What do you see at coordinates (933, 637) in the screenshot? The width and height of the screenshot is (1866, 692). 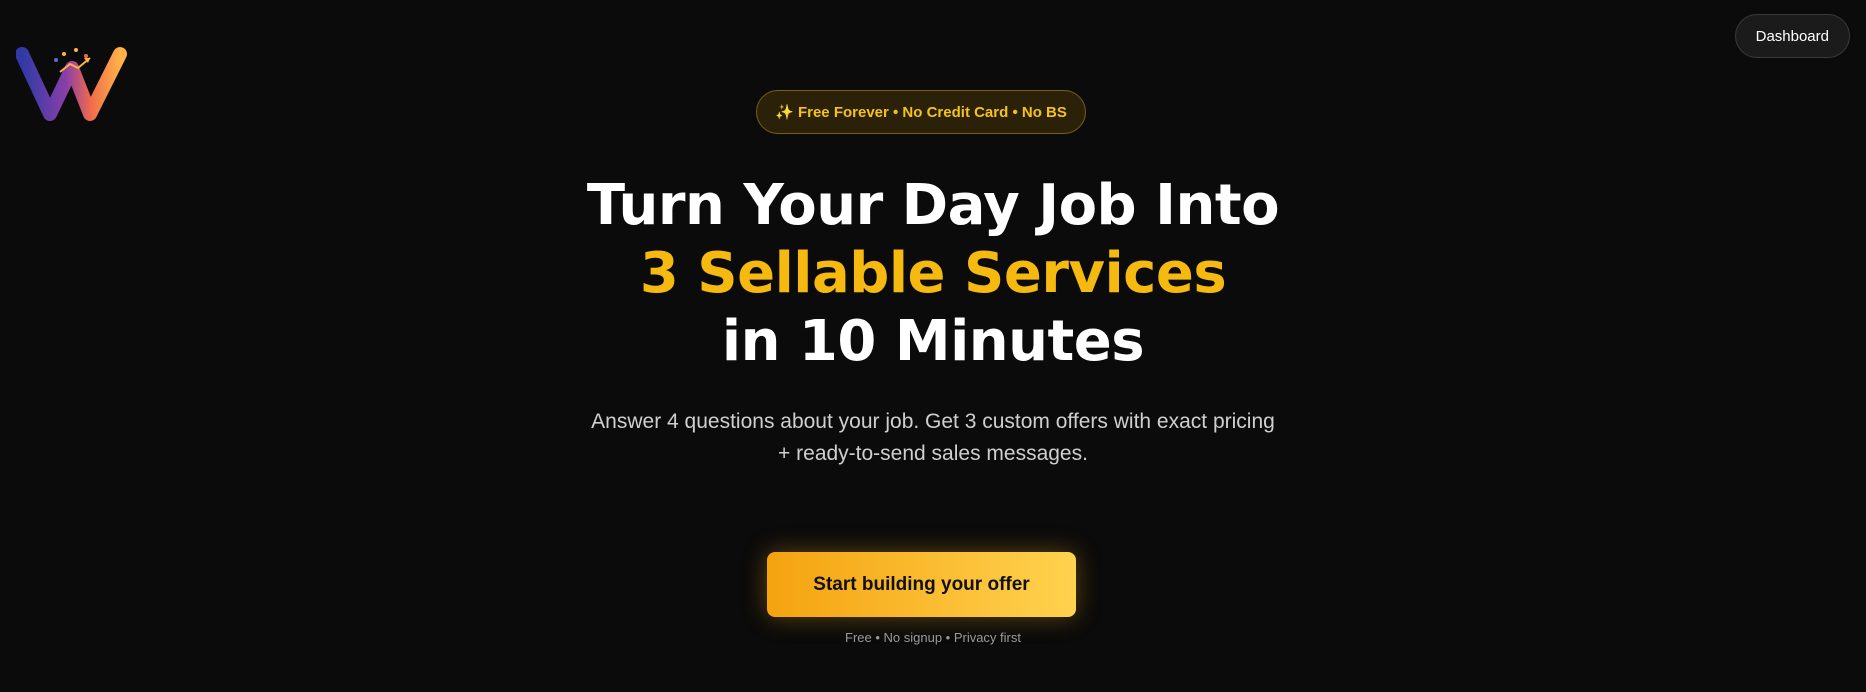 I see `cta-note: Free • No signup • Privacy first` at bounding box center [933, 637].